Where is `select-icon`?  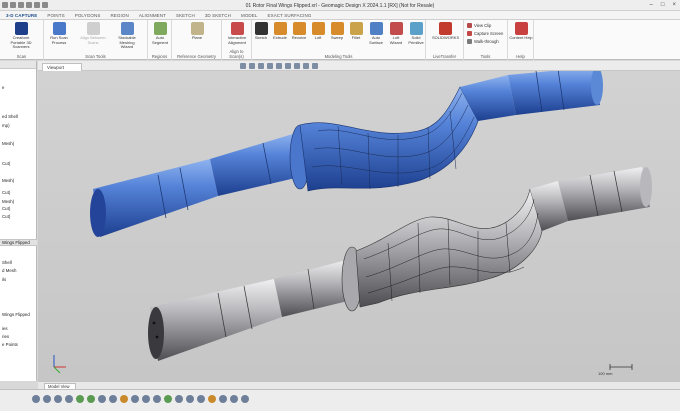 select-icon is located at coordinates (36, 399).